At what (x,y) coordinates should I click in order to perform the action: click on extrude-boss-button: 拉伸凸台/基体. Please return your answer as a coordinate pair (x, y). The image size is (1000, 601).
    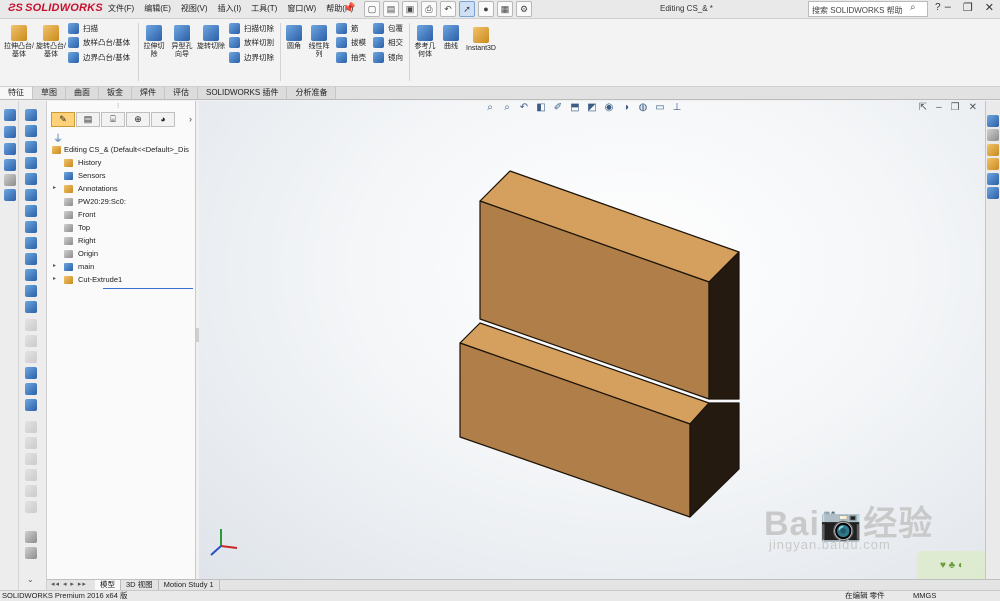
    Looking at the image, I should click on (19, 42).